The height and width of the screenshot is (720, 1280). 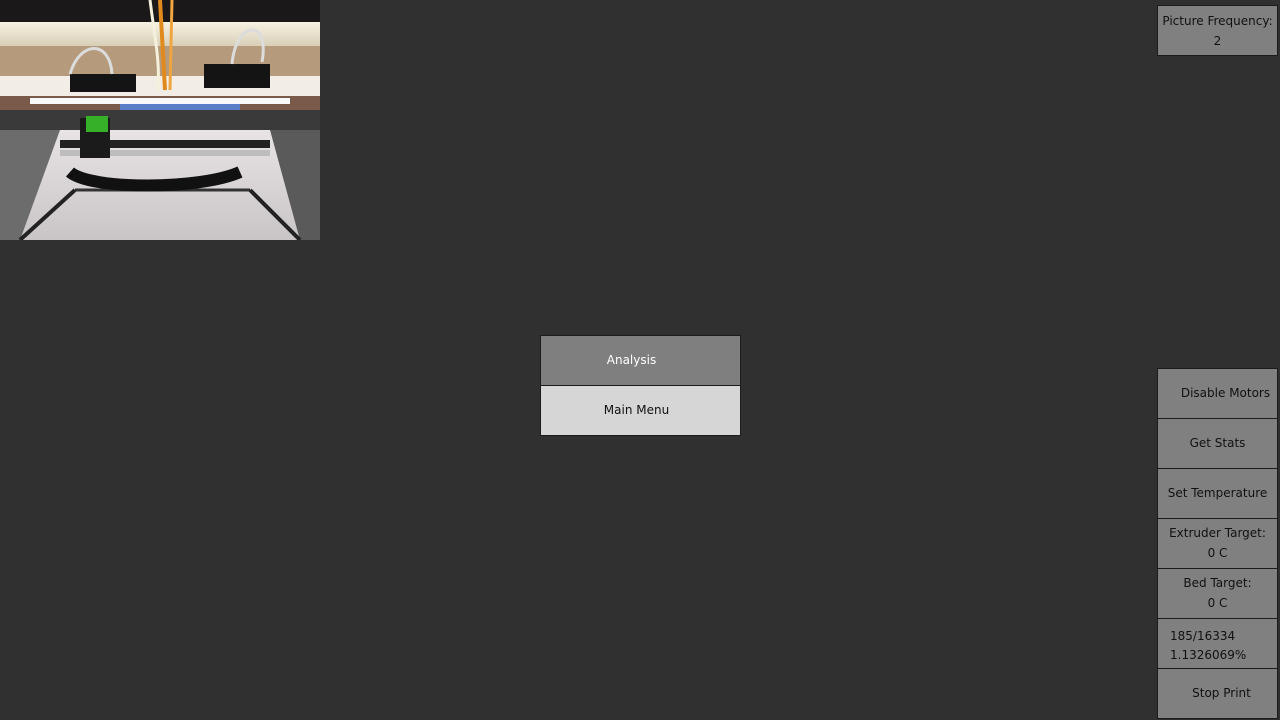 I want to click on get-stats-label: Get Stats, so click(x=1217, y=443).